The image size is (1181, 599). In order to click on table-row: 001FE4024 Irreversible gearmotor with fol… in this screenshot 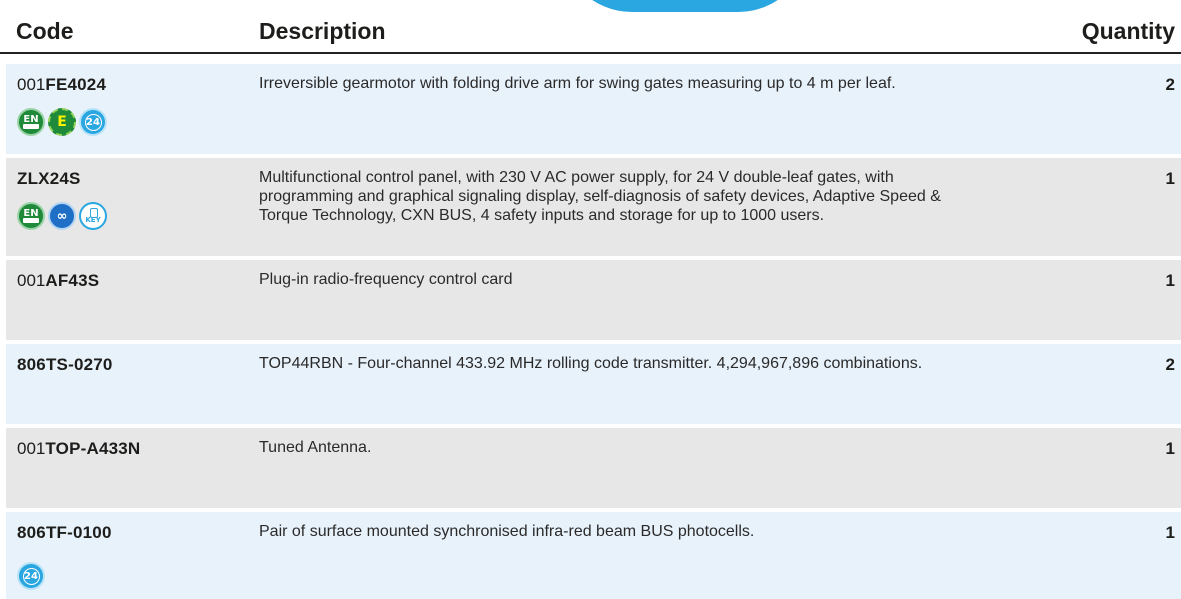, I will do `click(593, 109)`.